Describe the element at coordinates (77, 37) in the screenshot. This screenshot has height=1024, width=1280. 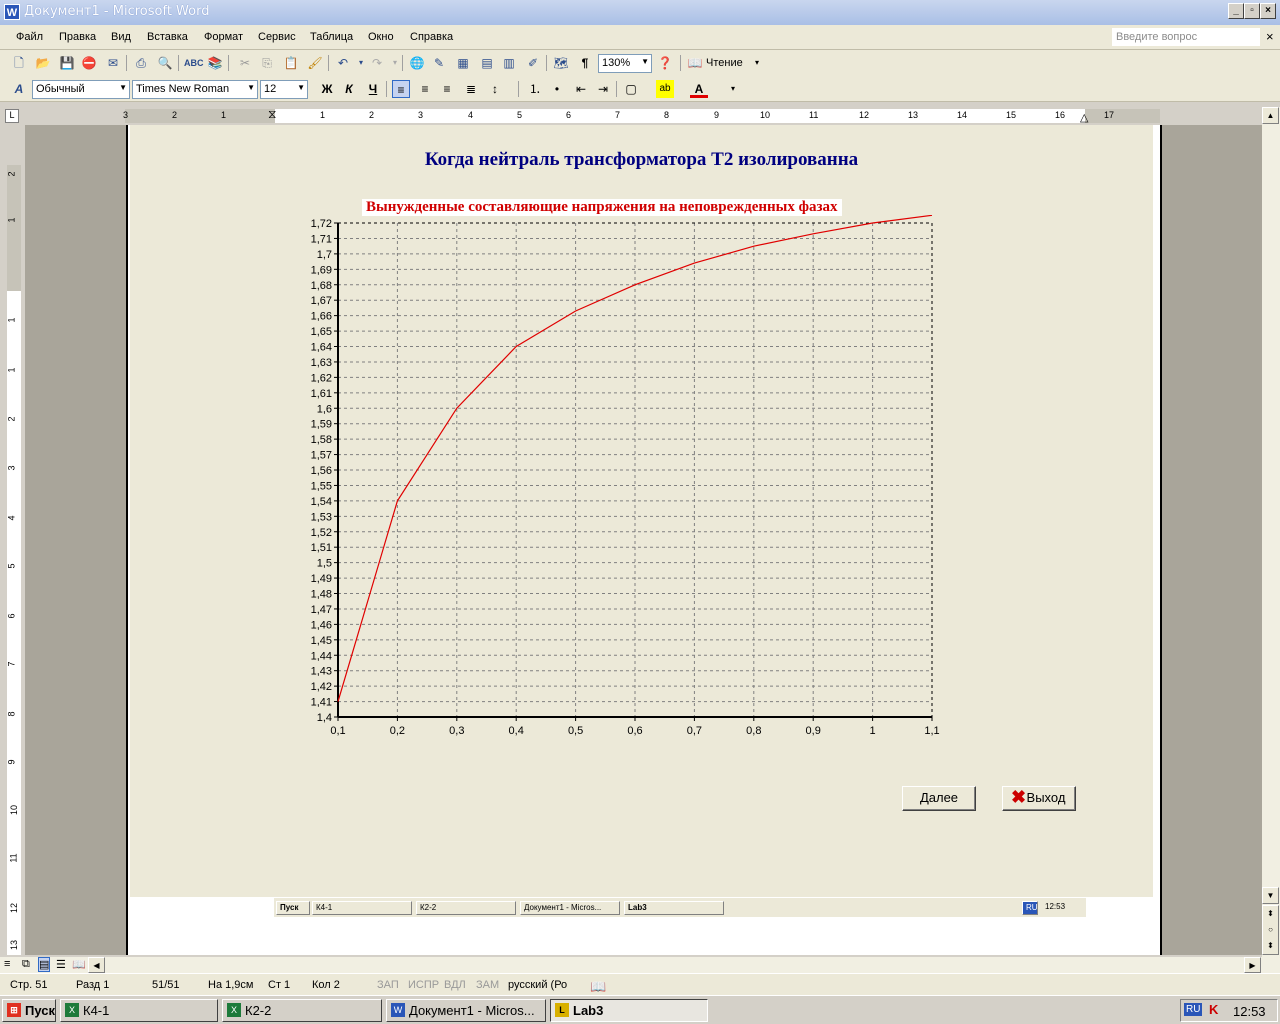
I see `menu-edit: Правка` at that location.